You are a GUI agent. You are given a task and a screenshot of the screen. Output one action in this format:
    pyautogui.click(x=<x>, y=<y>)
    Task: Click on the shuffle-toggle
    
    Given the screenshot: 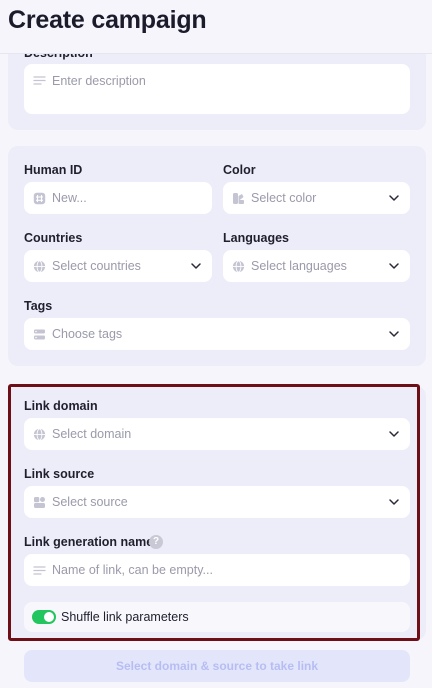 What is the action you would take?
    pyautogui.click(x=44, y=617)
    